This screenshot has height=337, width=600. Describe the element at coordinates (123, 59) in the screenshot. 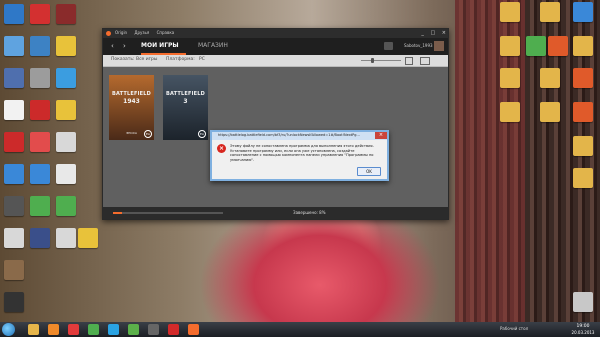

I see `filter-show-label: Показать:` at that location.